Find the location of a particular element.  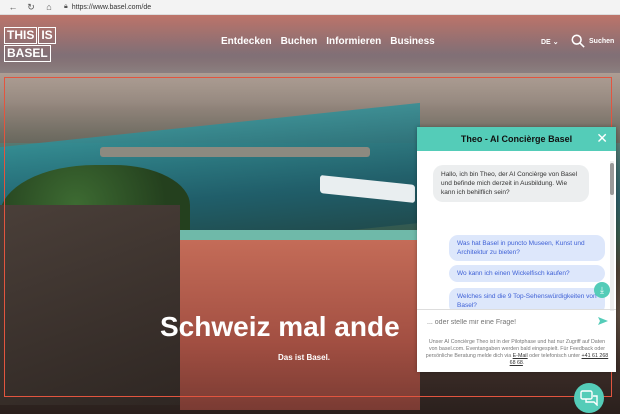

site-logo: THIS IS BASEL is located at coordinates (33, 44).